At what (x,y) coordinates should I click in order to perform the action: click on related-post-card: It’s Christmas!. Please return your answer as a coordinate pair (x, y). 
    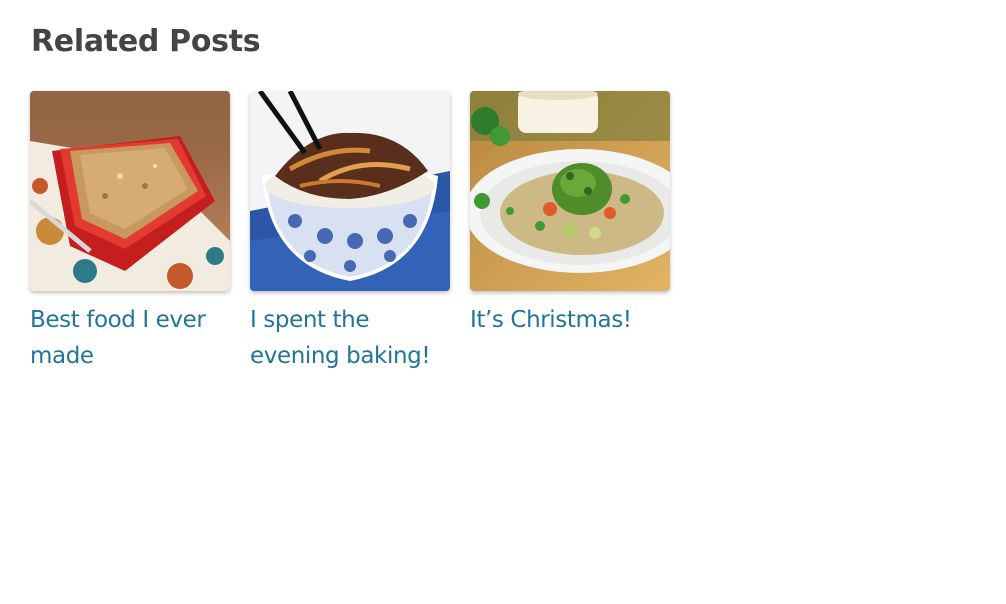
    Looking at the image, I should click on (570, 232).